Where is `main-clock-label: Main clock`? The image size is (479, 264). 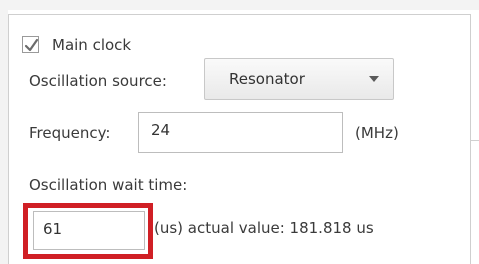 main-clock-label: Main clock is located at coordinates (92, 45).